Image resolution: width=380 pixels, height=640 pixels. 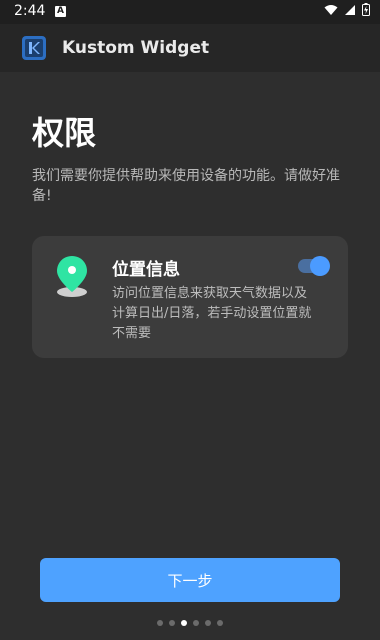 I want to click on app-bar: Kustom Widget, so click(x=190, y=48).